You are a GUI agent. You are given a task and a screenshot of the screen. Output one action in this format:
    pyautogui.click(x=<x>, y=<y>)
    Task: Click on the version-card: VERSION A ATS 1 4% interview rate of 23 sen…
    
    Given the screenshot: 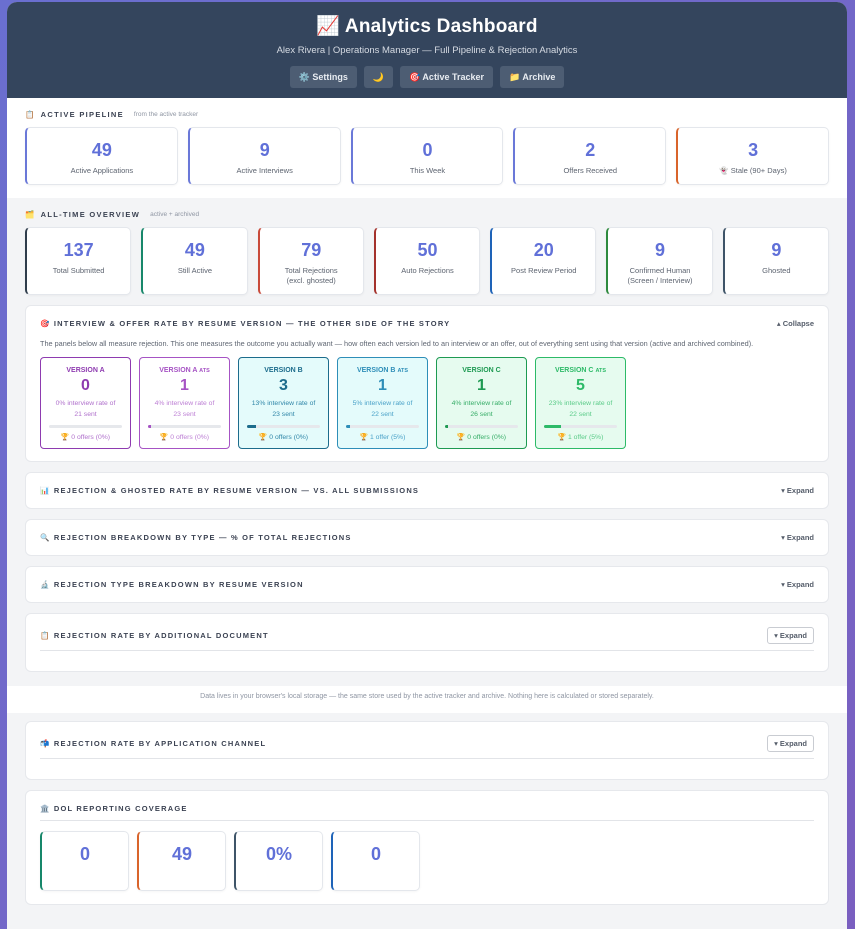 What is the action you would take?
    pyautogui.click(x=184, y=403)
    